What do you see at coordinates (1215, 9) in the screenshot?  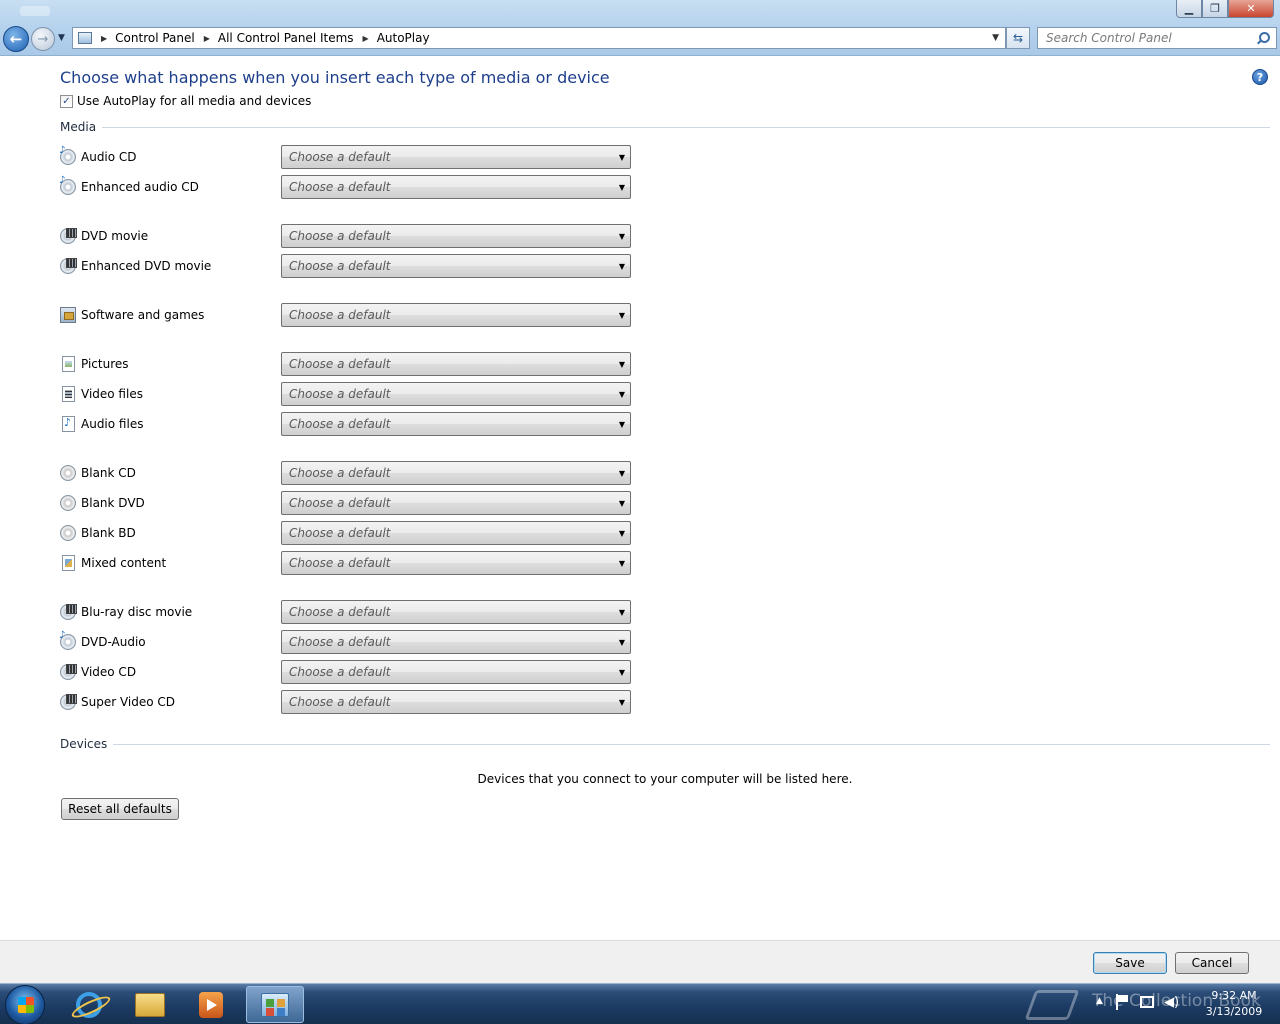 I see `maximize-button: ❐` at bounding box center [1215, 9].